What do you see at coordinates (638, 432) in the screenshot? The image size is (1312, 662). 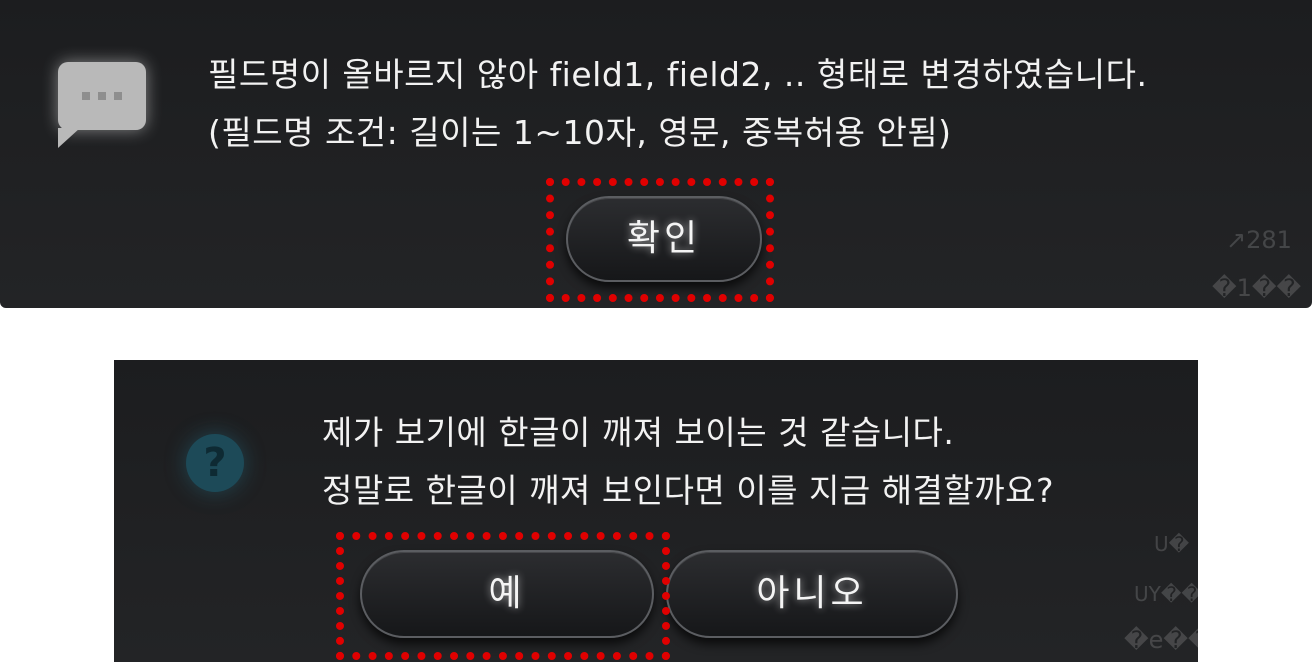 I see `question-message-line: 제가 보기에 한글이 깨져 보이는 것 같습니다.` at bounding box center [638, 432].